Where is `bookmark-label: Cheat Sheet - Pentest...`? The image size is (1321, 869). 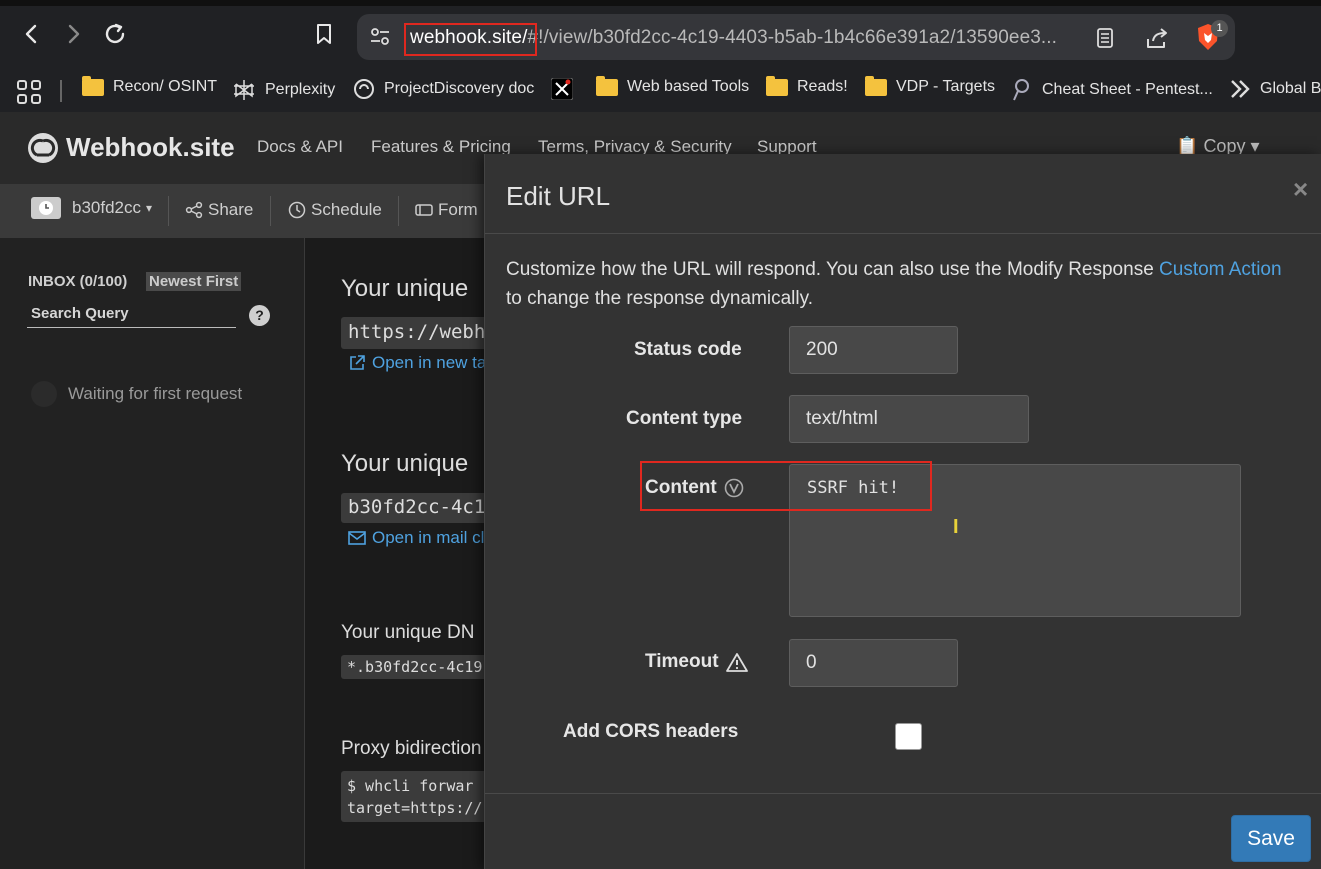
bookmark-label: Cheat Sheet - Pentest... is located at coordinates (1127, 89).